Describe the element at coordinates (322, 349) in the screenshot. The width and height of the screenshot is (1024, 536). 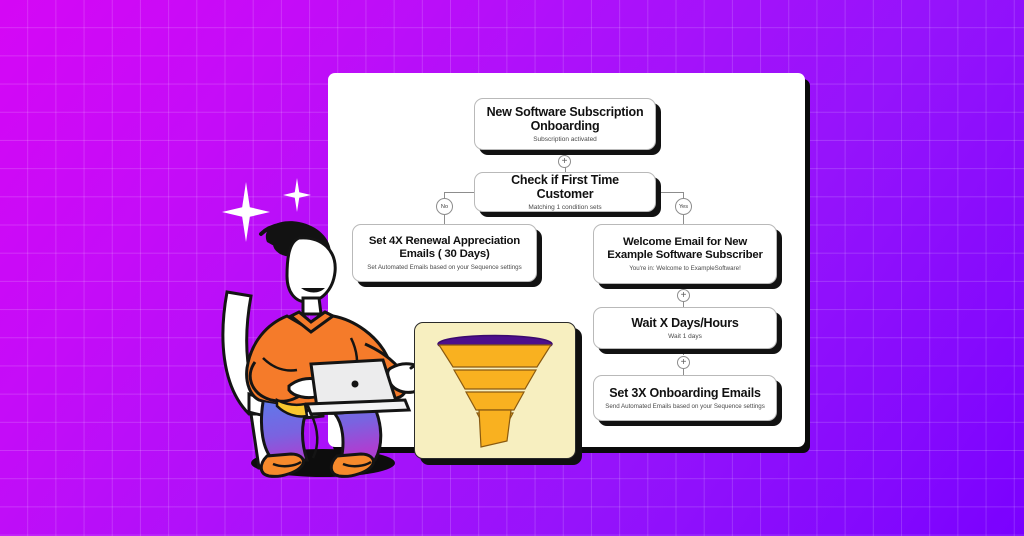
I see `person-illustration` at that location.